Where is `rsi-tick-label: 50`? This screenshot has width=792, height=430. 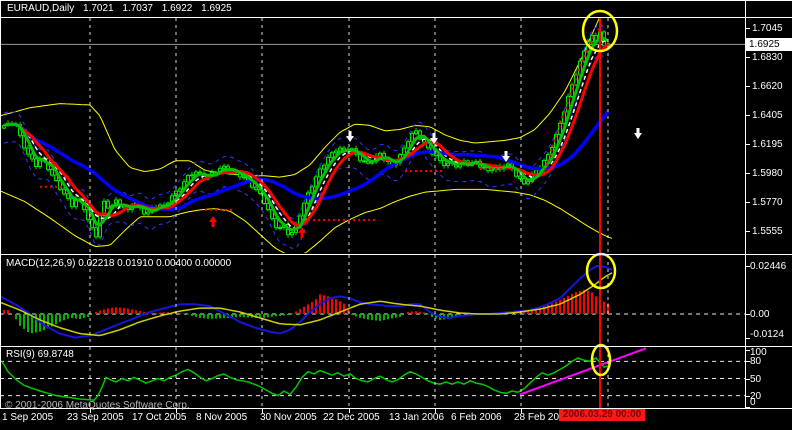 rsi-tick-label: 50 is located at coordinates (756, 379).